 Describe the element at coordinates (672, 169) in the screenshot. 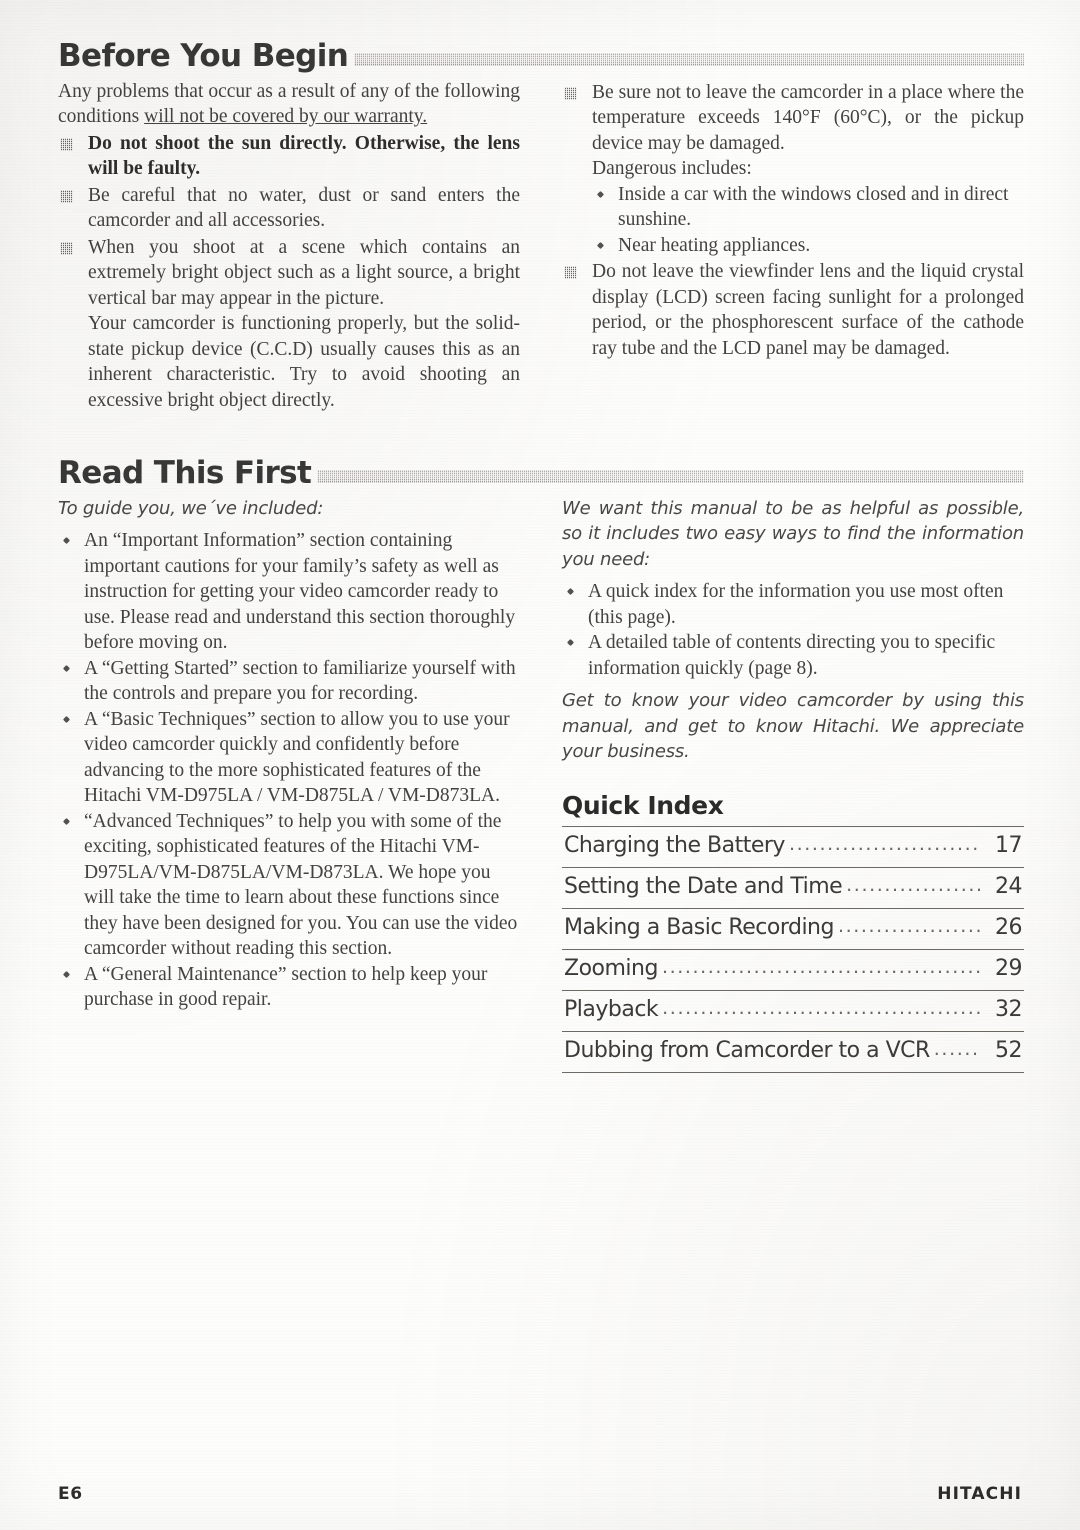

I see `dangerous-includes-label: Dangerous includes:` at that location.